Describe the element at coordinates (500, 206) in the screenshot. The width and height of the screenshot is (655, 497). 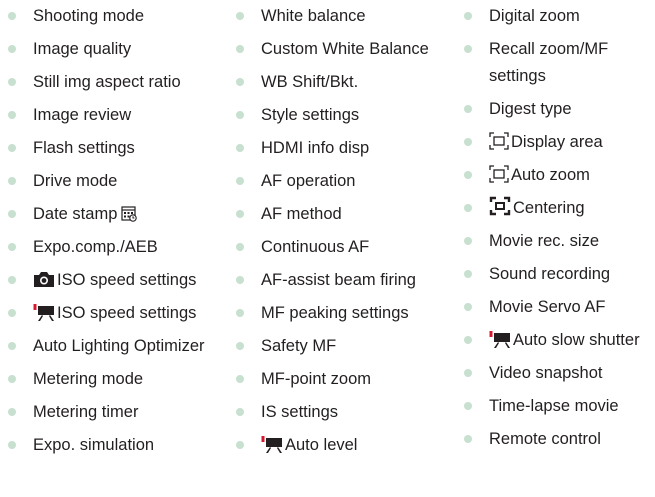
I see `centering-icon` at that location.